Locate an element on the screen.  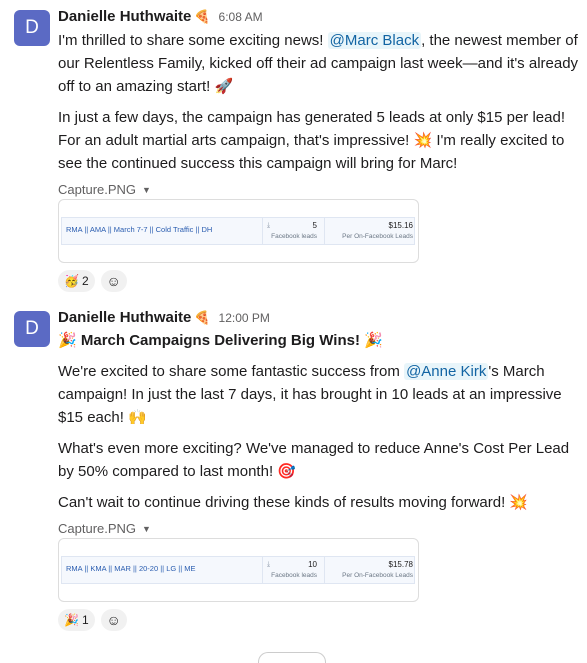
timestamp: 6:08 AM is located at coordinates (241, 17).